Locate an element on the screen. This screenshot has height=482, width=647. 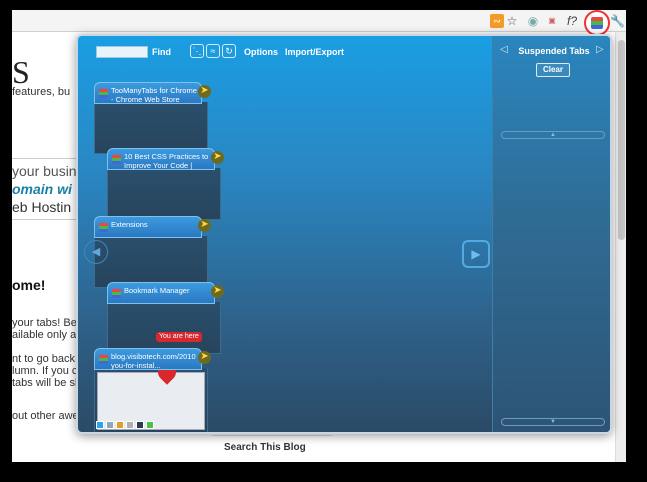
import-export-link: Import/Export is located at coordinates (314, 52).